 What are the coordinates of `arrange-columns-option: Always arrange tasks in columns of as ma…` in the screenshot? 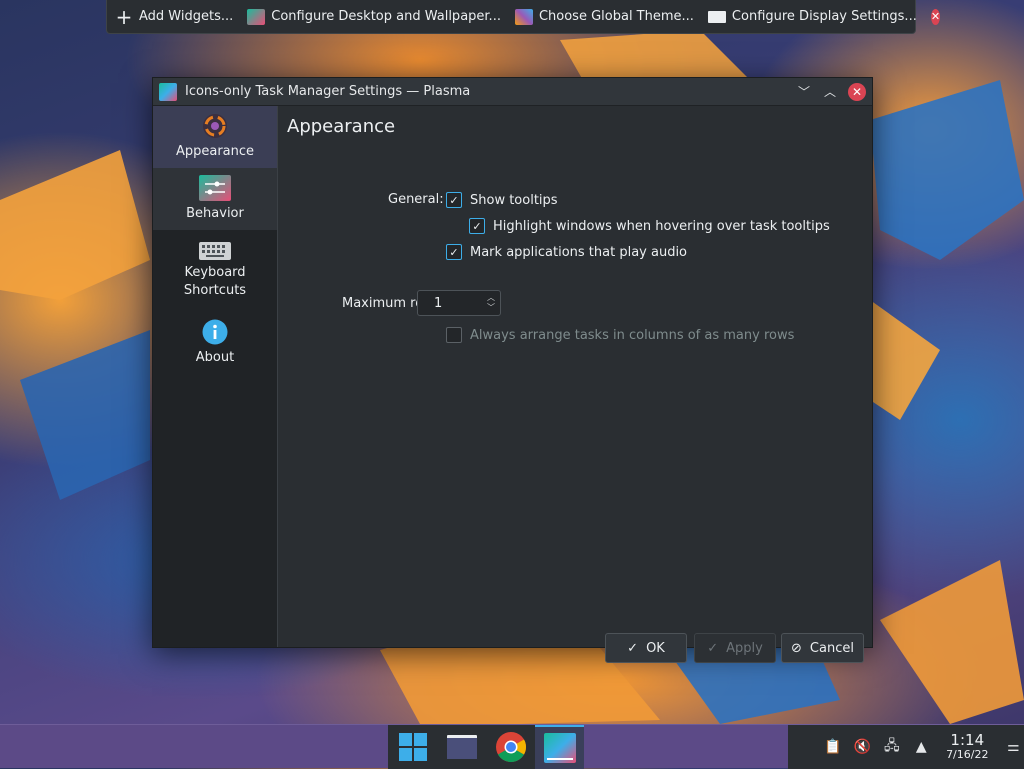 It's located at (620, 335).